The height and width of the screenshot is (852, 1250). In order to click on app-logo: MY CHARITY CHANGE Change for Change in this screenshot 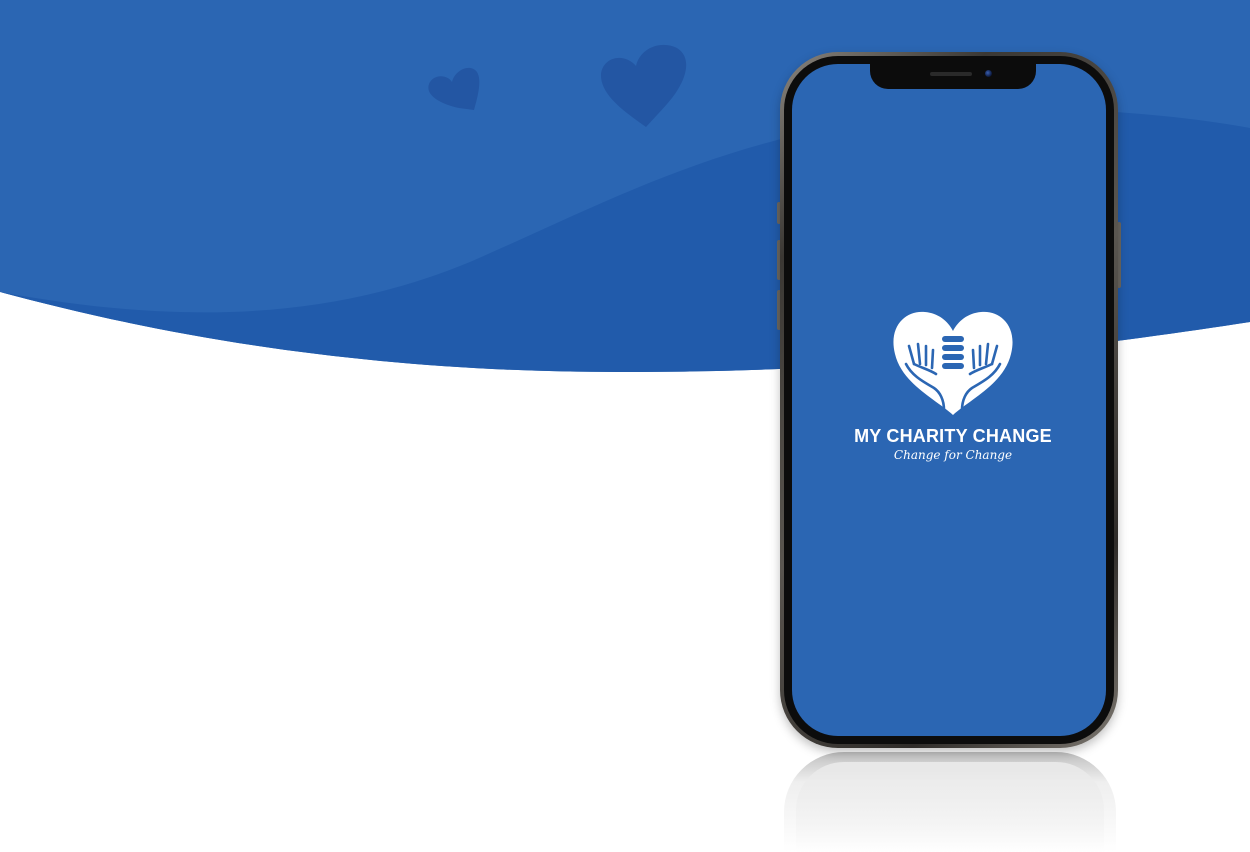, I will do `click(953, 385)`.